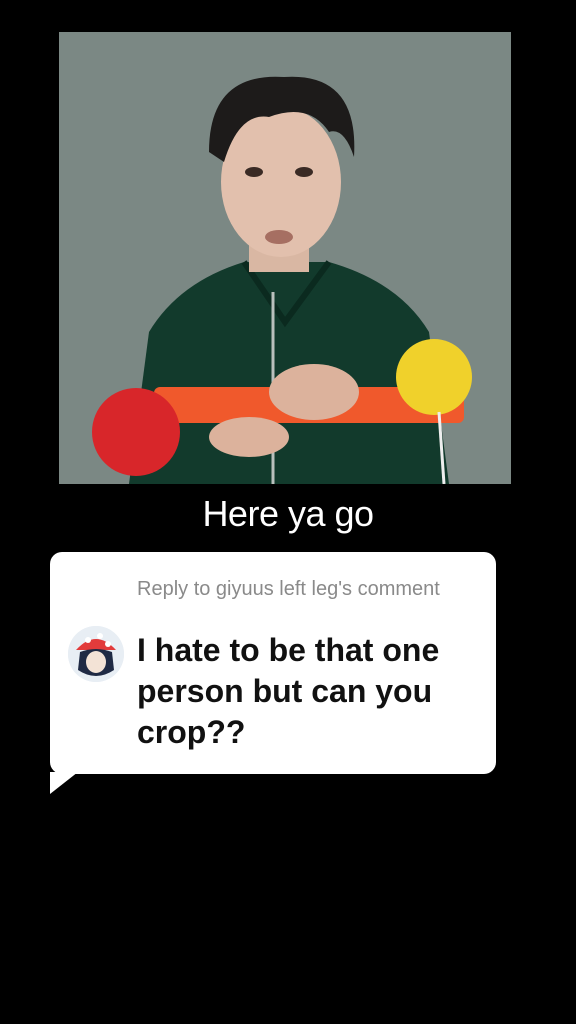  I want to click on commenter-avatar, so click(96, 654).